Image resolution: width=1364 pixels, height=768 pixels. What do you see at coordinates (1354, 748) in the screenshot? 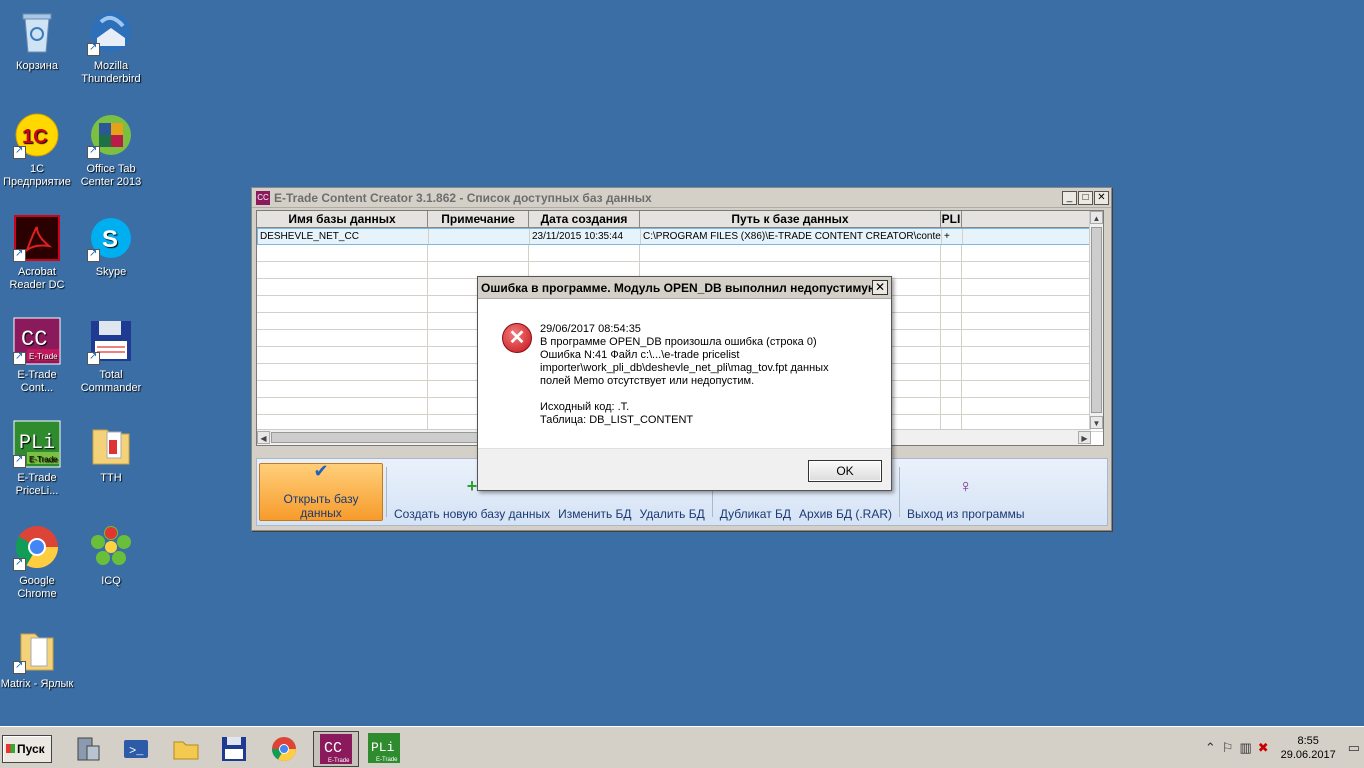
I see `show-desktop-icon: ▭` at bounding box center [1354, 748].